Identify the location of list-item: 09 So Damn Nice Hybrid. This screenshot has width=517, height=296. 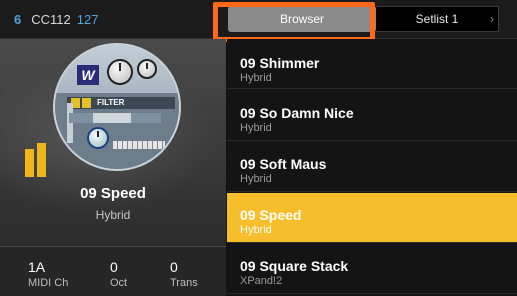
(372, 116).